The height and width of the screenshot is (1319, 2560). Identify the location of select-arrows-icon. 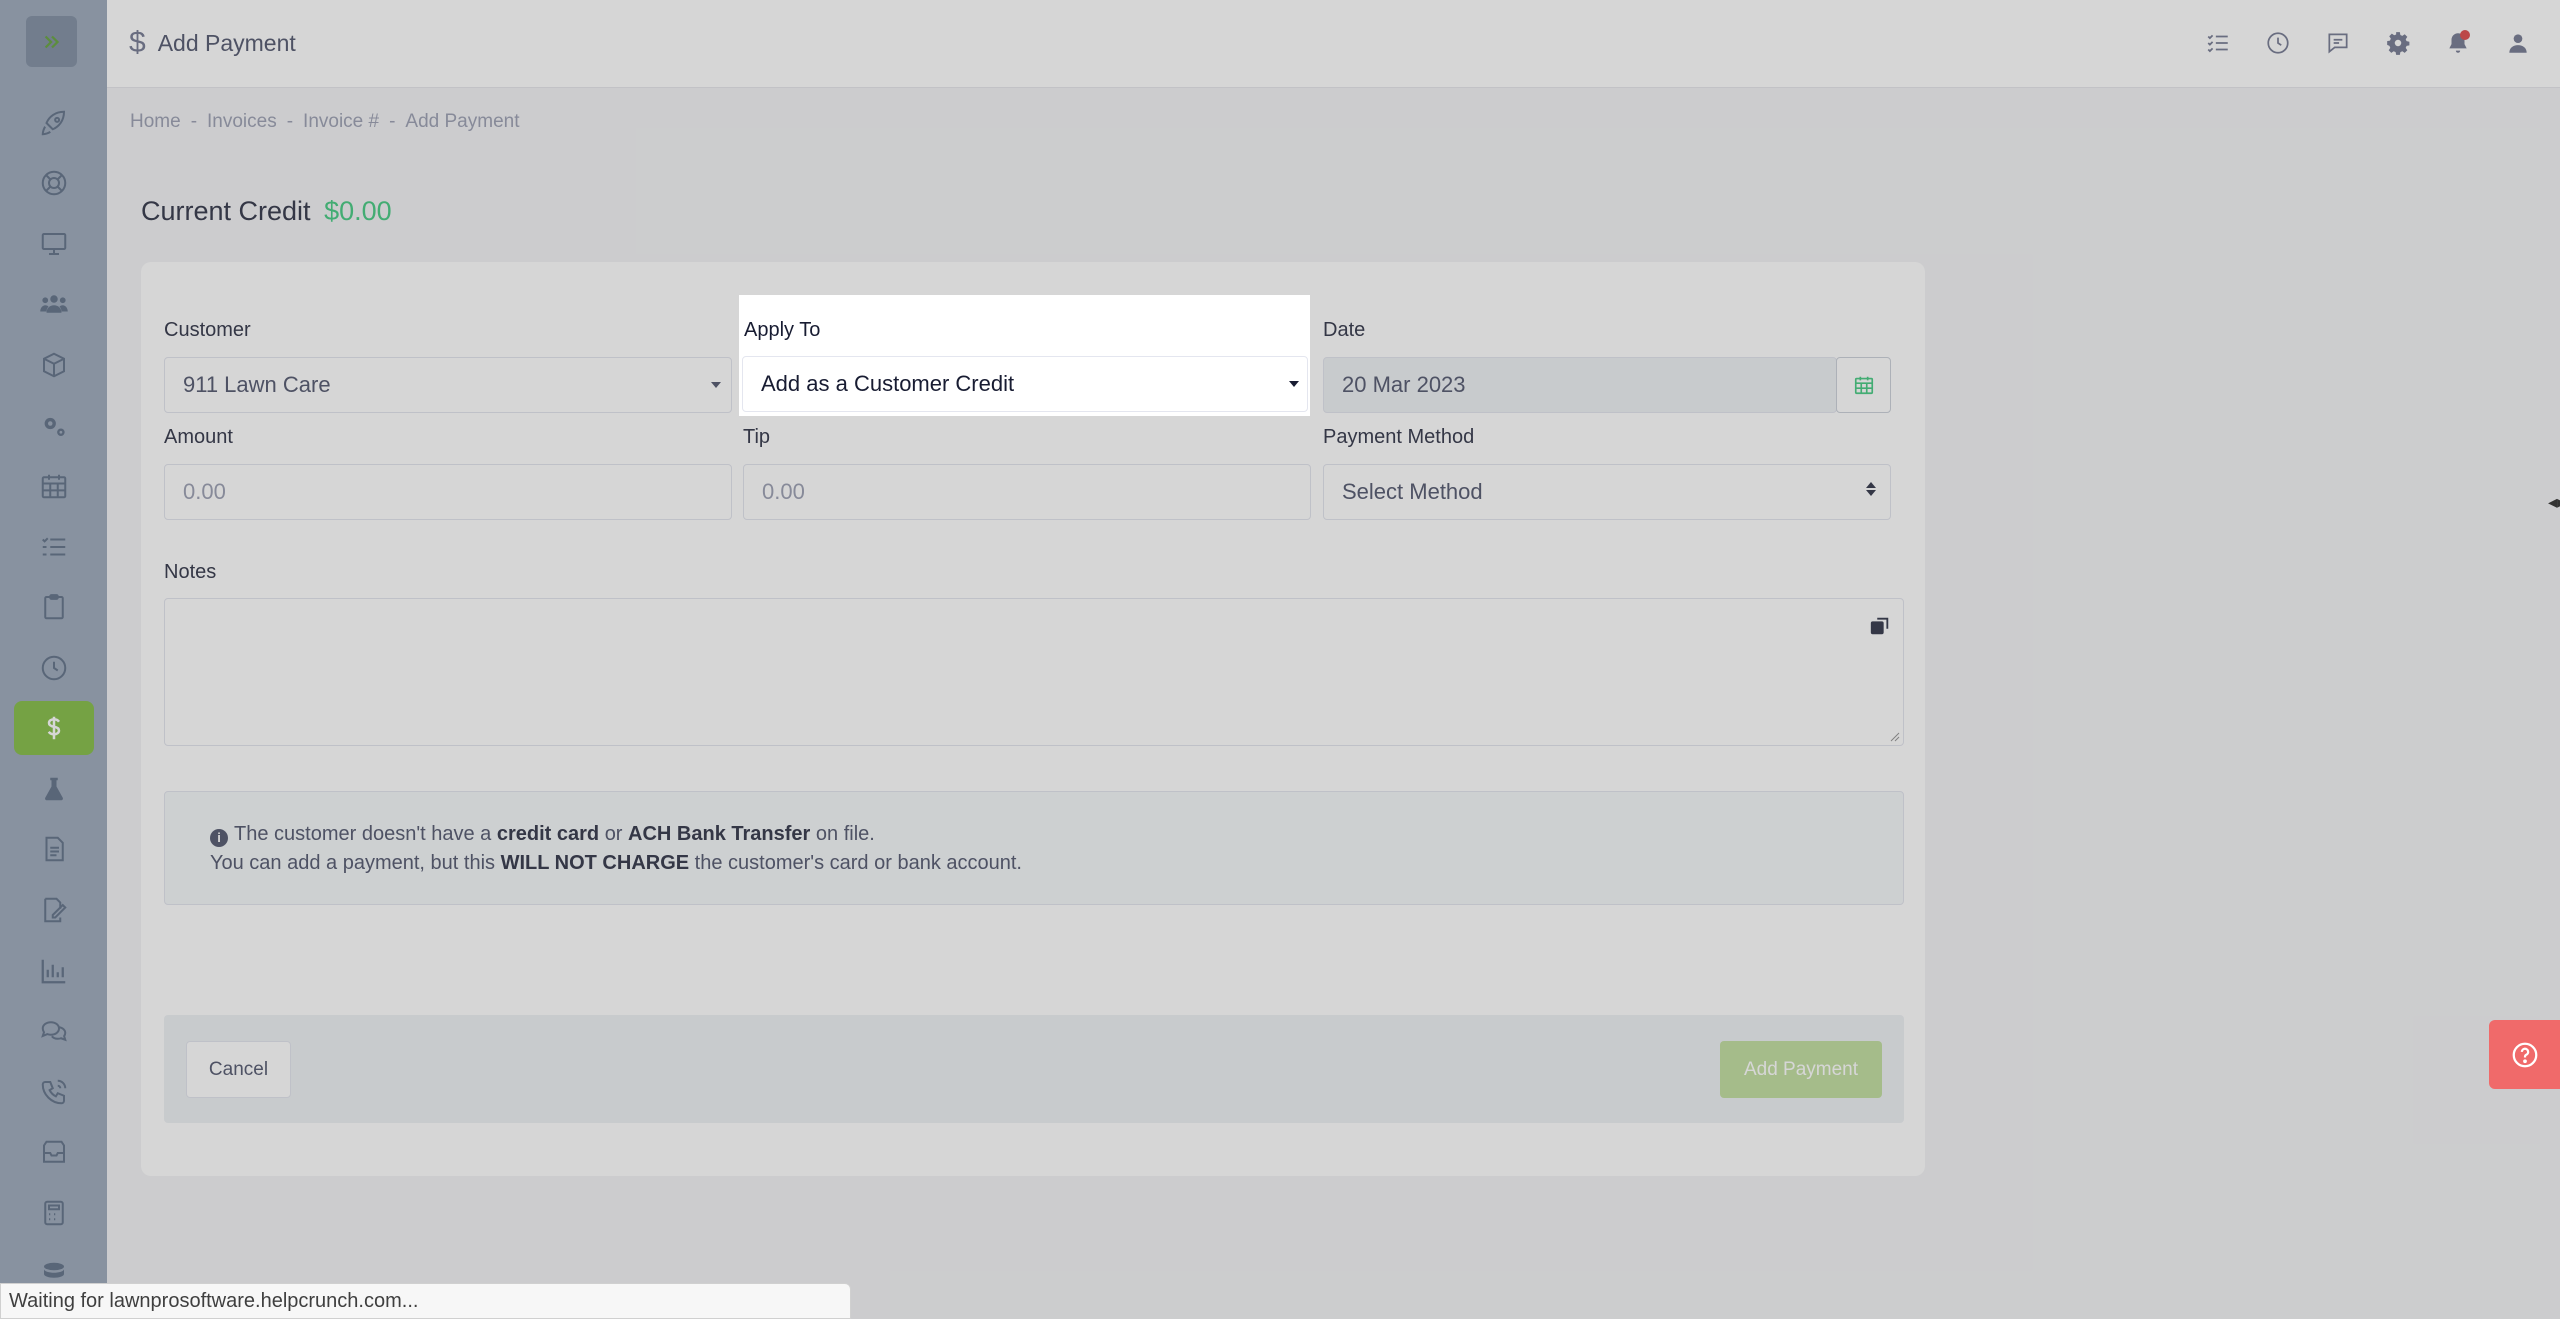
(1871, 489).